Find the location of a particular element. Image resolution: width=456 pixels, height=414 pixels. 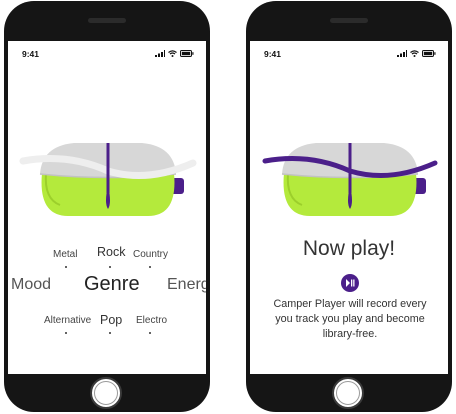

picker-option-metal: Metal is located at coordinates (65, 254).